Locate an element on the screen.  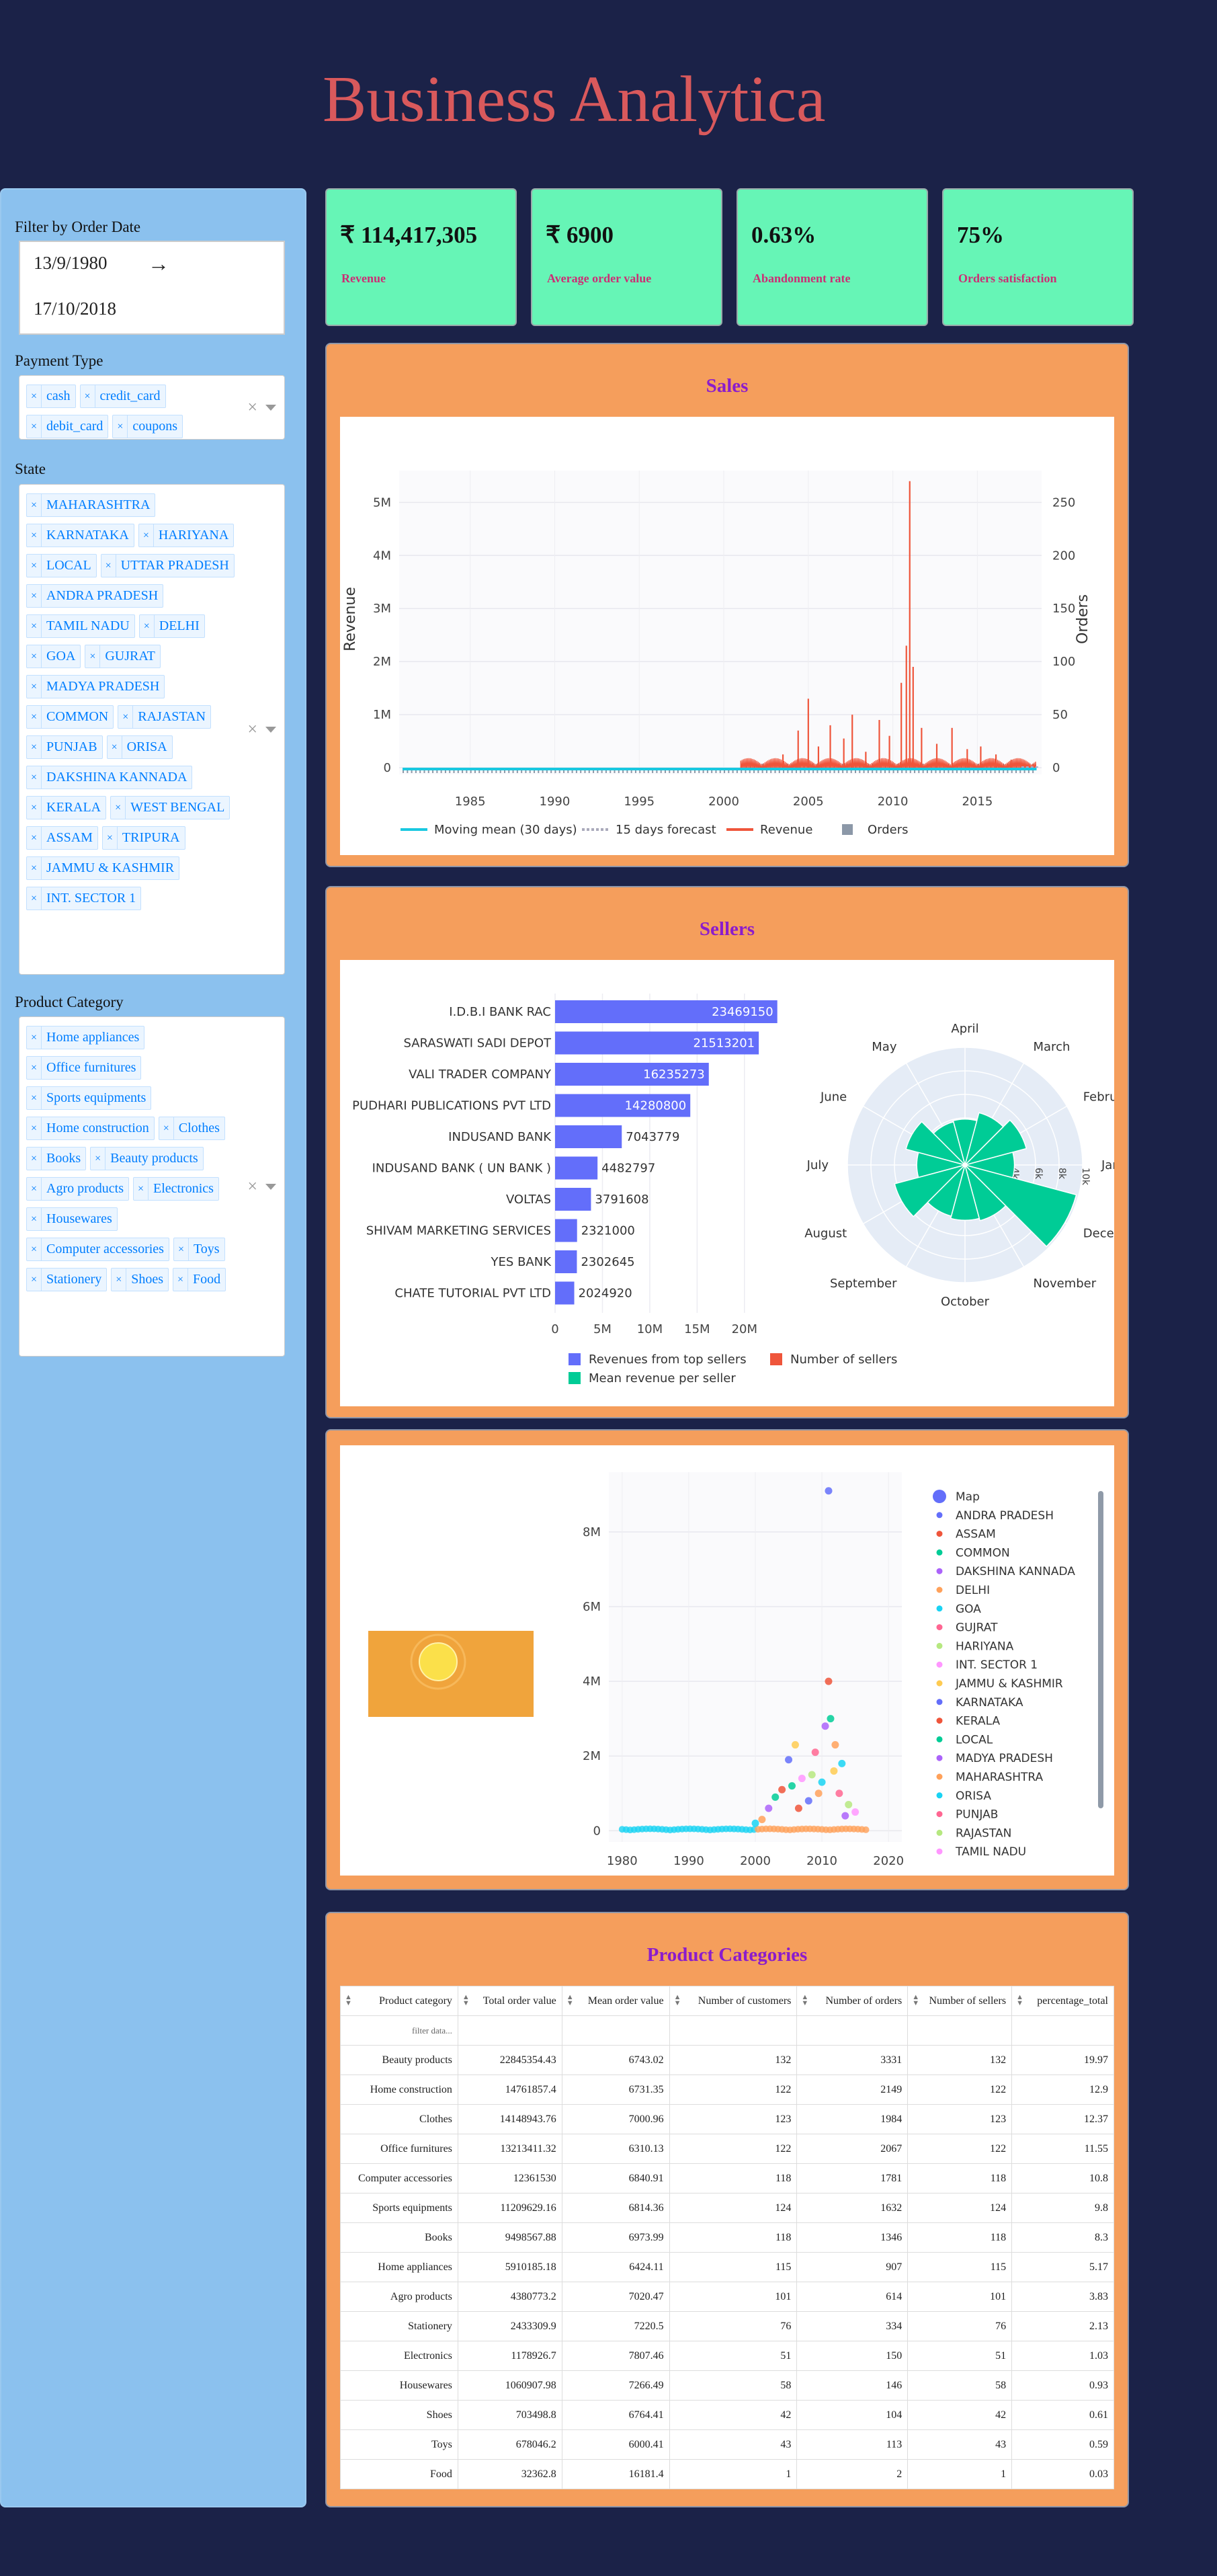
category-tag: × Books is located at coordinates (56, 1158).